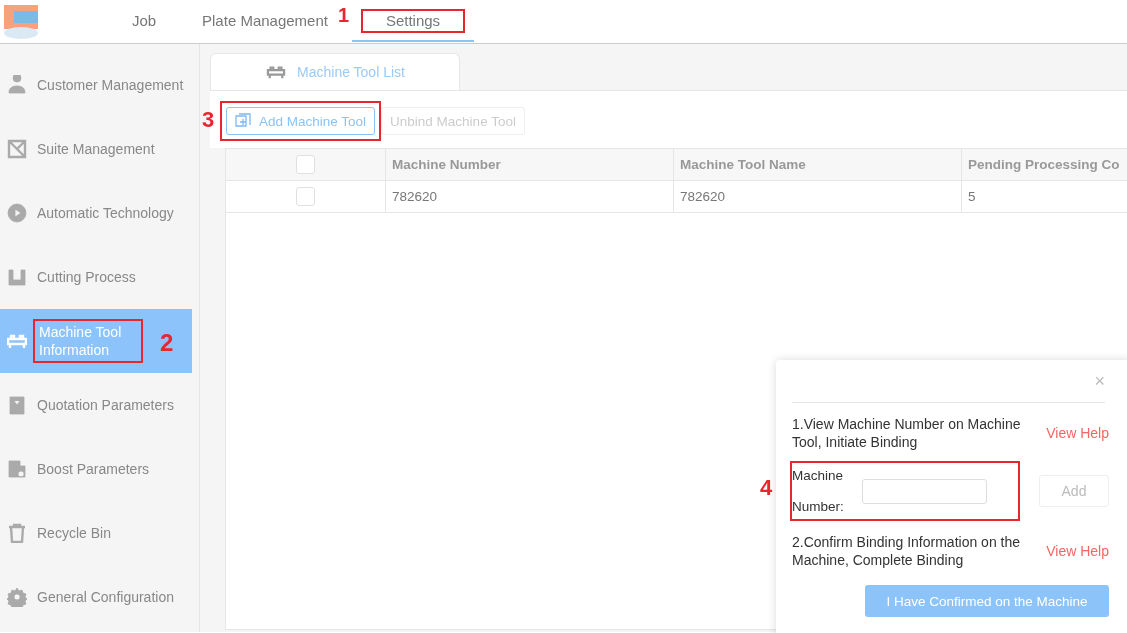 This screenshot has width=1127, height=633. What do you see at coordinates (766, 488) in the screenshot?
I see `callout-number: 4` at bounding box center [766, 488].